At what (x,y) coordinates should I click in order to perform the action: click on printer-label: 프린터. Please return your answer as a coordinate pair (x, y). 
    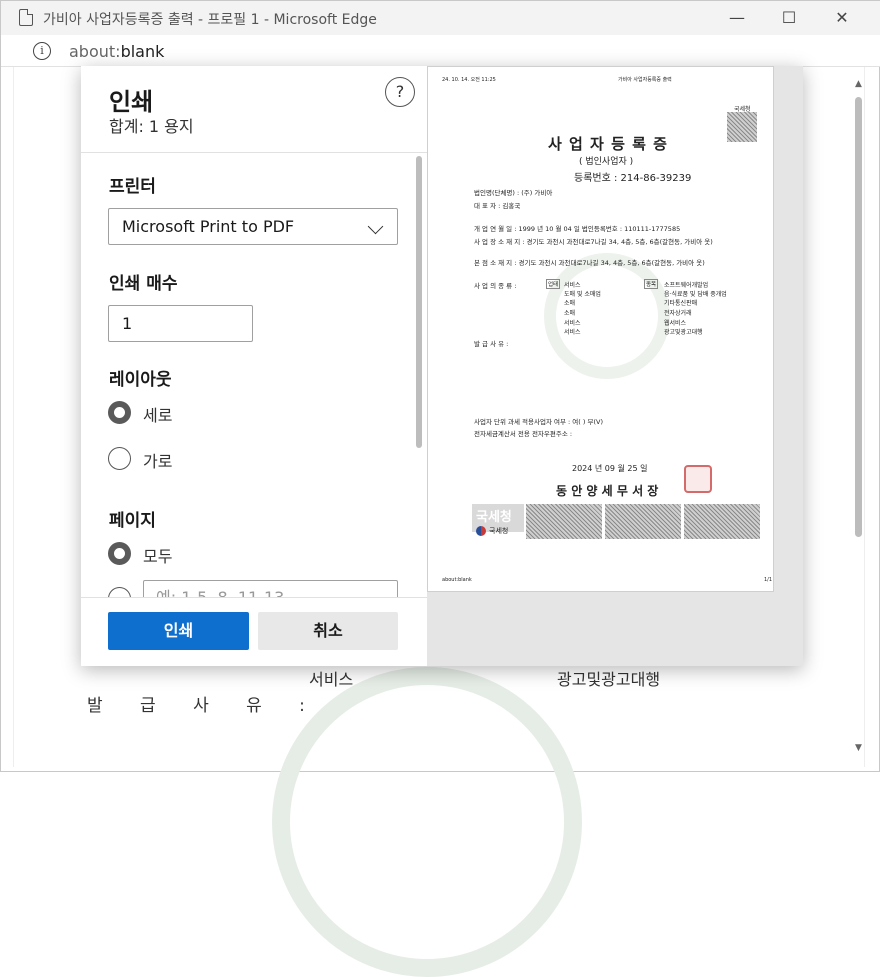
    Looking at the image, I should click on (132, 187).